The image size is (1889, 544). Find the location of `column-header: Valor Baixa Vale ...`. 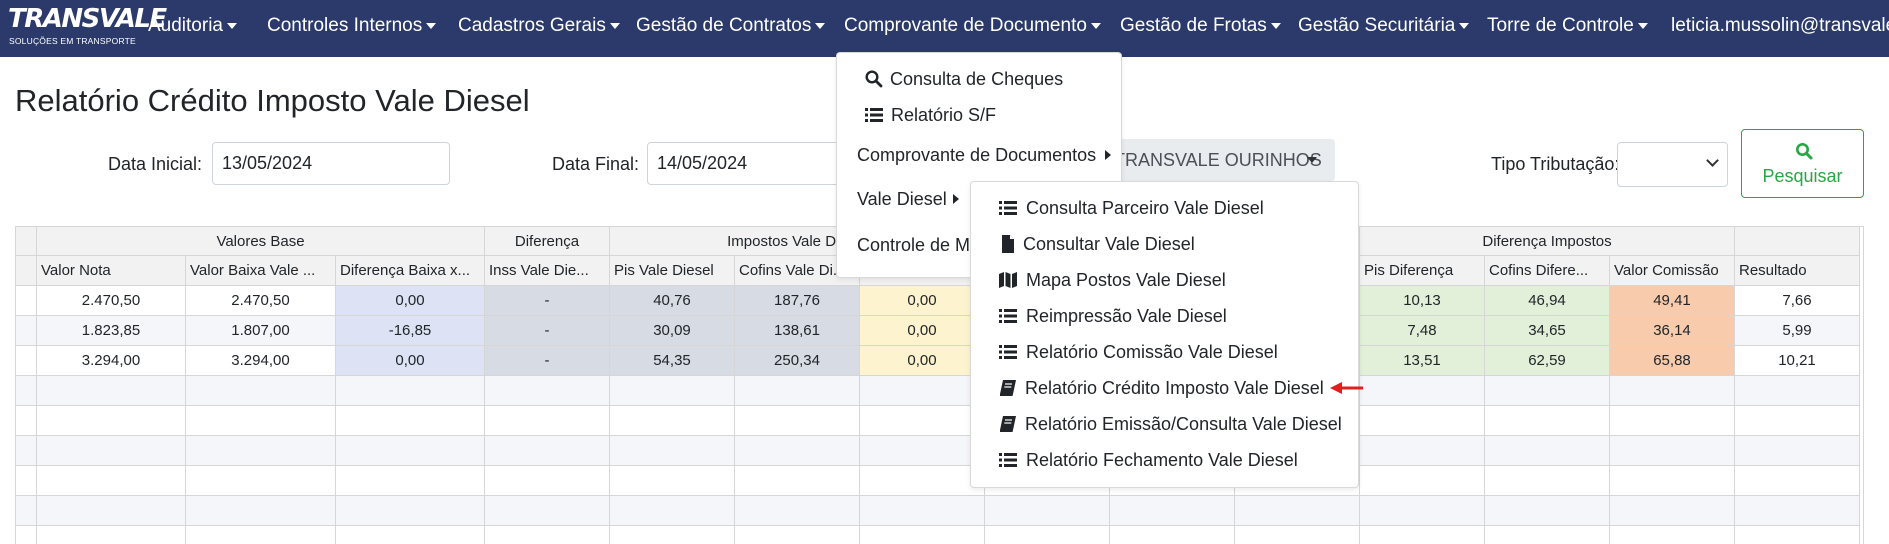

column-header: Valor Baixa Vale ... is located at coordinates (261, 271).